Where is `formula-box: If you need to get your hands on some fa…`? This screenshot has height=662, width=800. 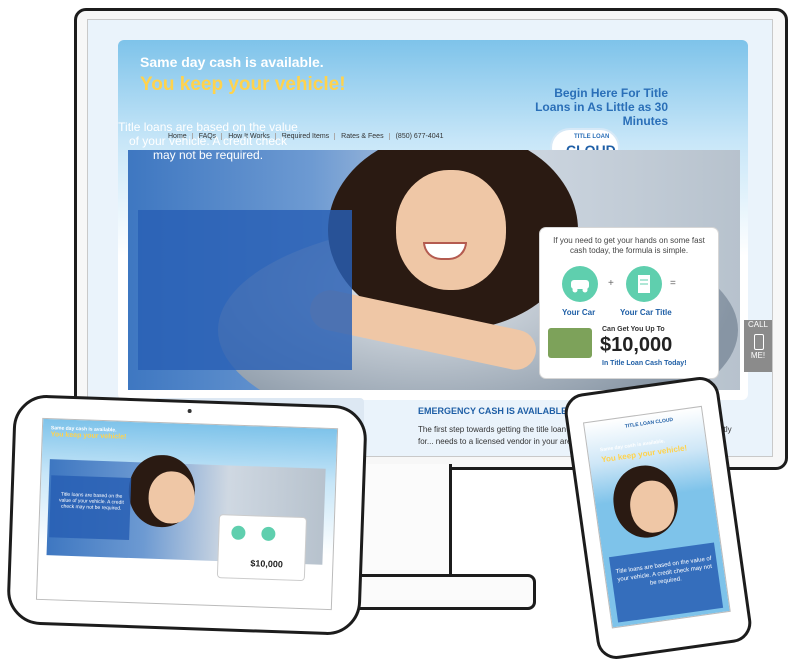 formula-box: If you need to get your hands on some fa… is located at coordinates (629, 303).